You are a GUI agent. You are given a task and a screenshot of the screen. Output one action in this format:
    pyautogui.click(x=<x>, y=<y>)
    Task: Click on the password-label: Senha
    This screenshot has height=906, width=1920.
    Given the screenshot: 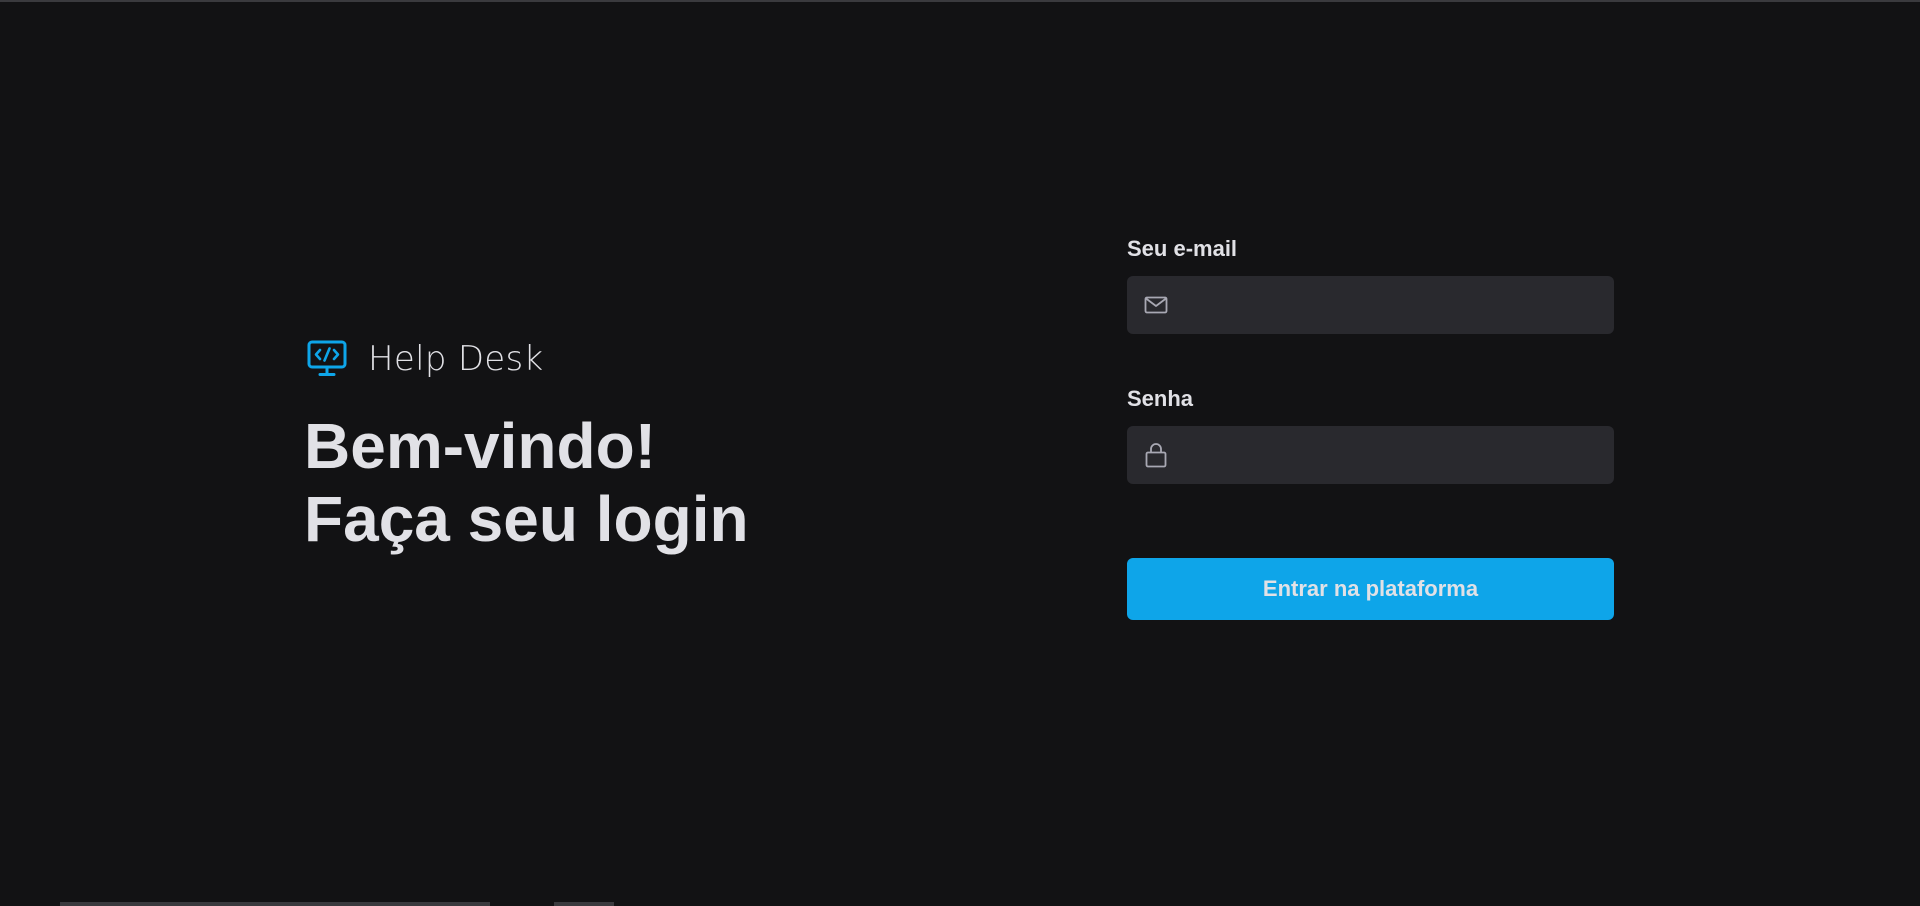 What is the action you would take?
    pyautogui.click(x=1160, y=398)
    